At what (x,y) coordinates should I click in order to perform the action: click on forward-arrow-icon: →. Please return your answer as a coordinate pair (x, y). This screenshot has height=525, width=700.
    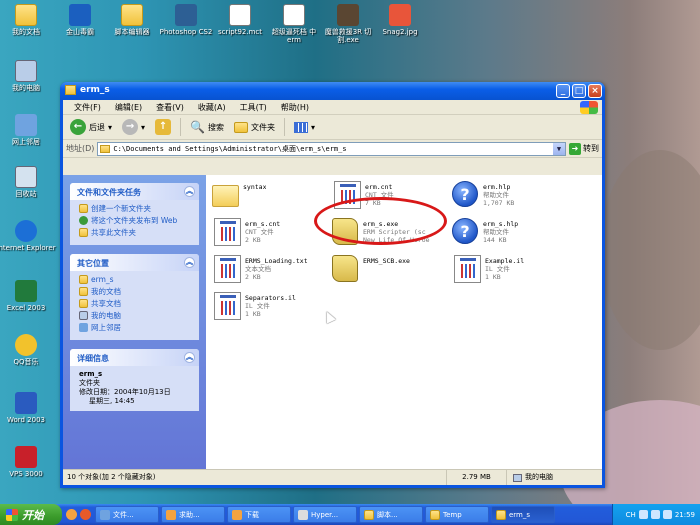
    Looking at the image, I should click on (130, 127).